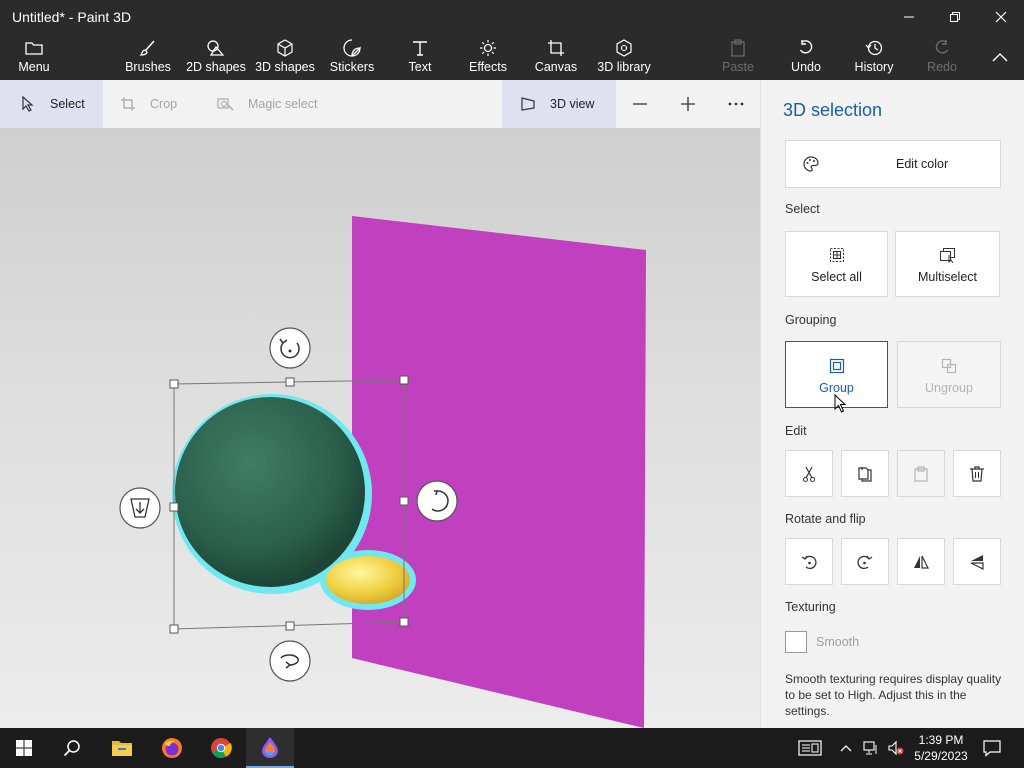  I want to click on flip-horizontal-button, so click(921, 561).